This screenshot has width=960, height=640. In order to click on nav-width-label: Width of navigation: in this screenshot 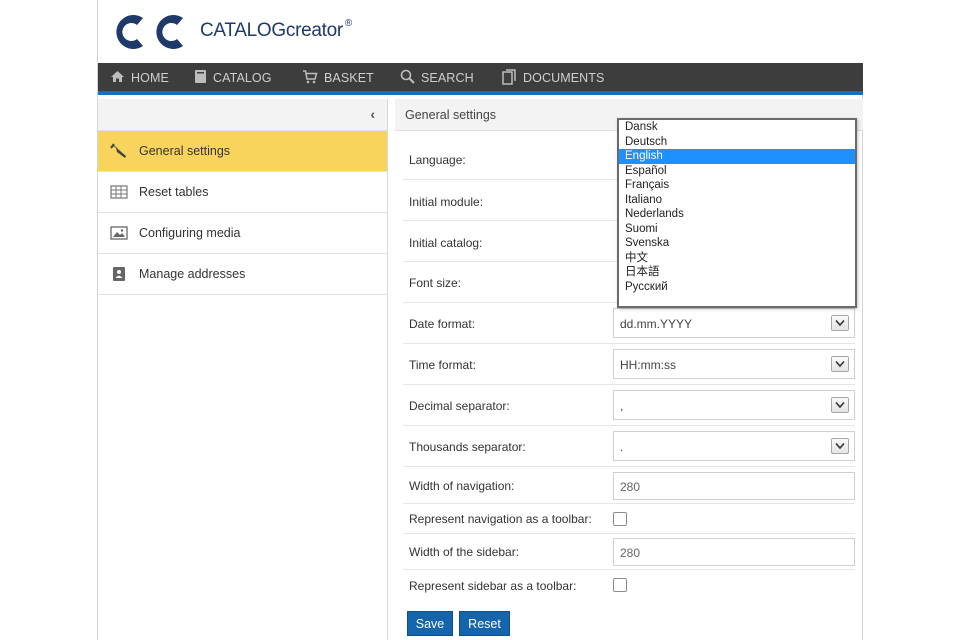, I will do `click(462, 486)`.